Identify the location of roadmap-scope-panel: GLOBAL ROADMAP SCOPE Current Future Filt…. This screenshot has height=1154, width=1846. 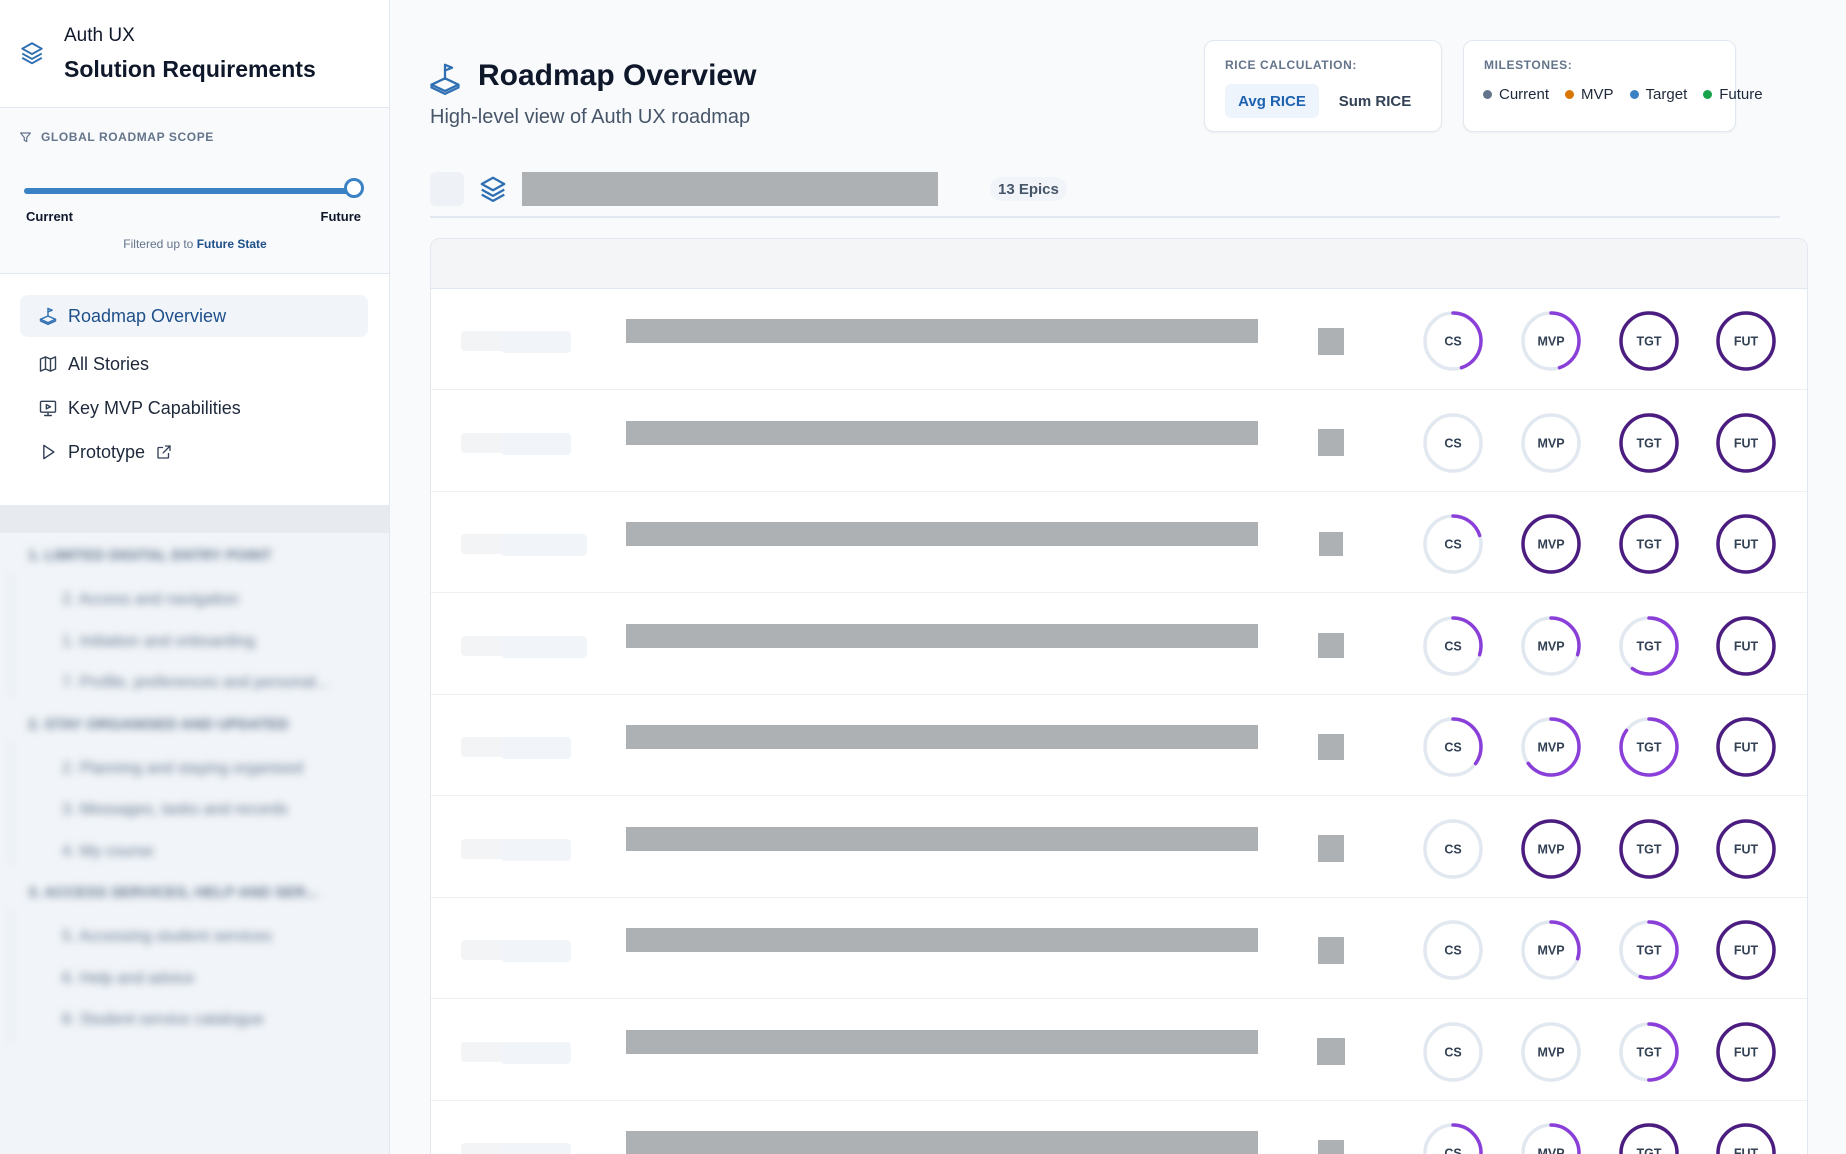
(194, 191).